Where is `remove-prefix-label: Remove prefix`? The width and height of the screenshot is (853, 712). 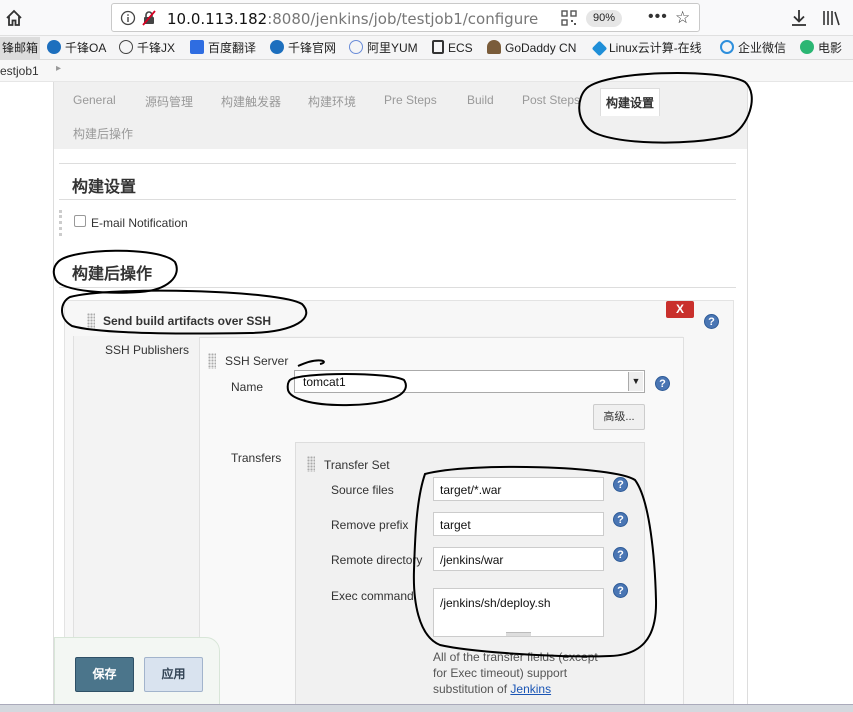
remove-prefix-label: Remove prefix is located at coordinates (370, 525).